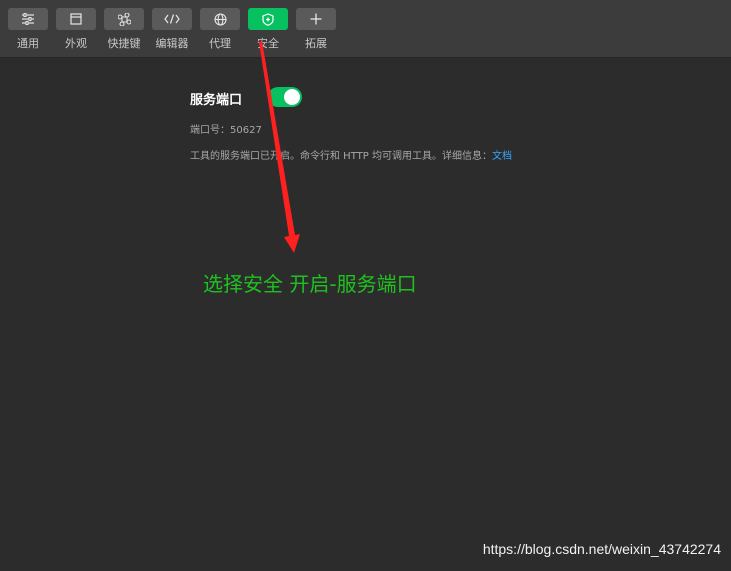 The height and width of the screenshot is (571, 731). I want to click on tab-extensions: 拓展, so click(316, 30).